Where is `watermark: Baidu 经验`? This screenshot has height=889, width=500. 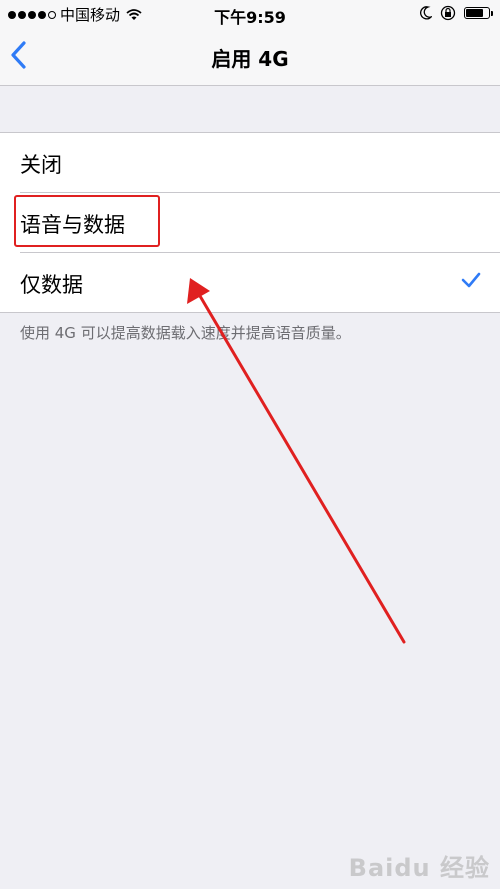
watermark: Baidu 经验 is located at coordinates (419, 868).